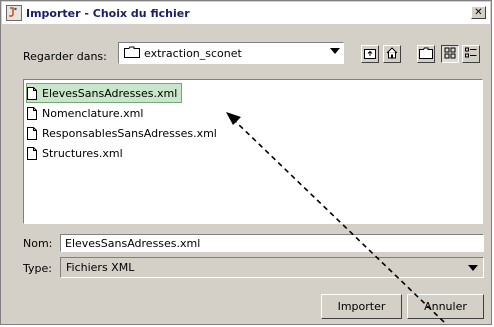 The height and width of the screenshot is (327, 494). I want to click on look-in-label: Regarder dans:, so click(65, 56).